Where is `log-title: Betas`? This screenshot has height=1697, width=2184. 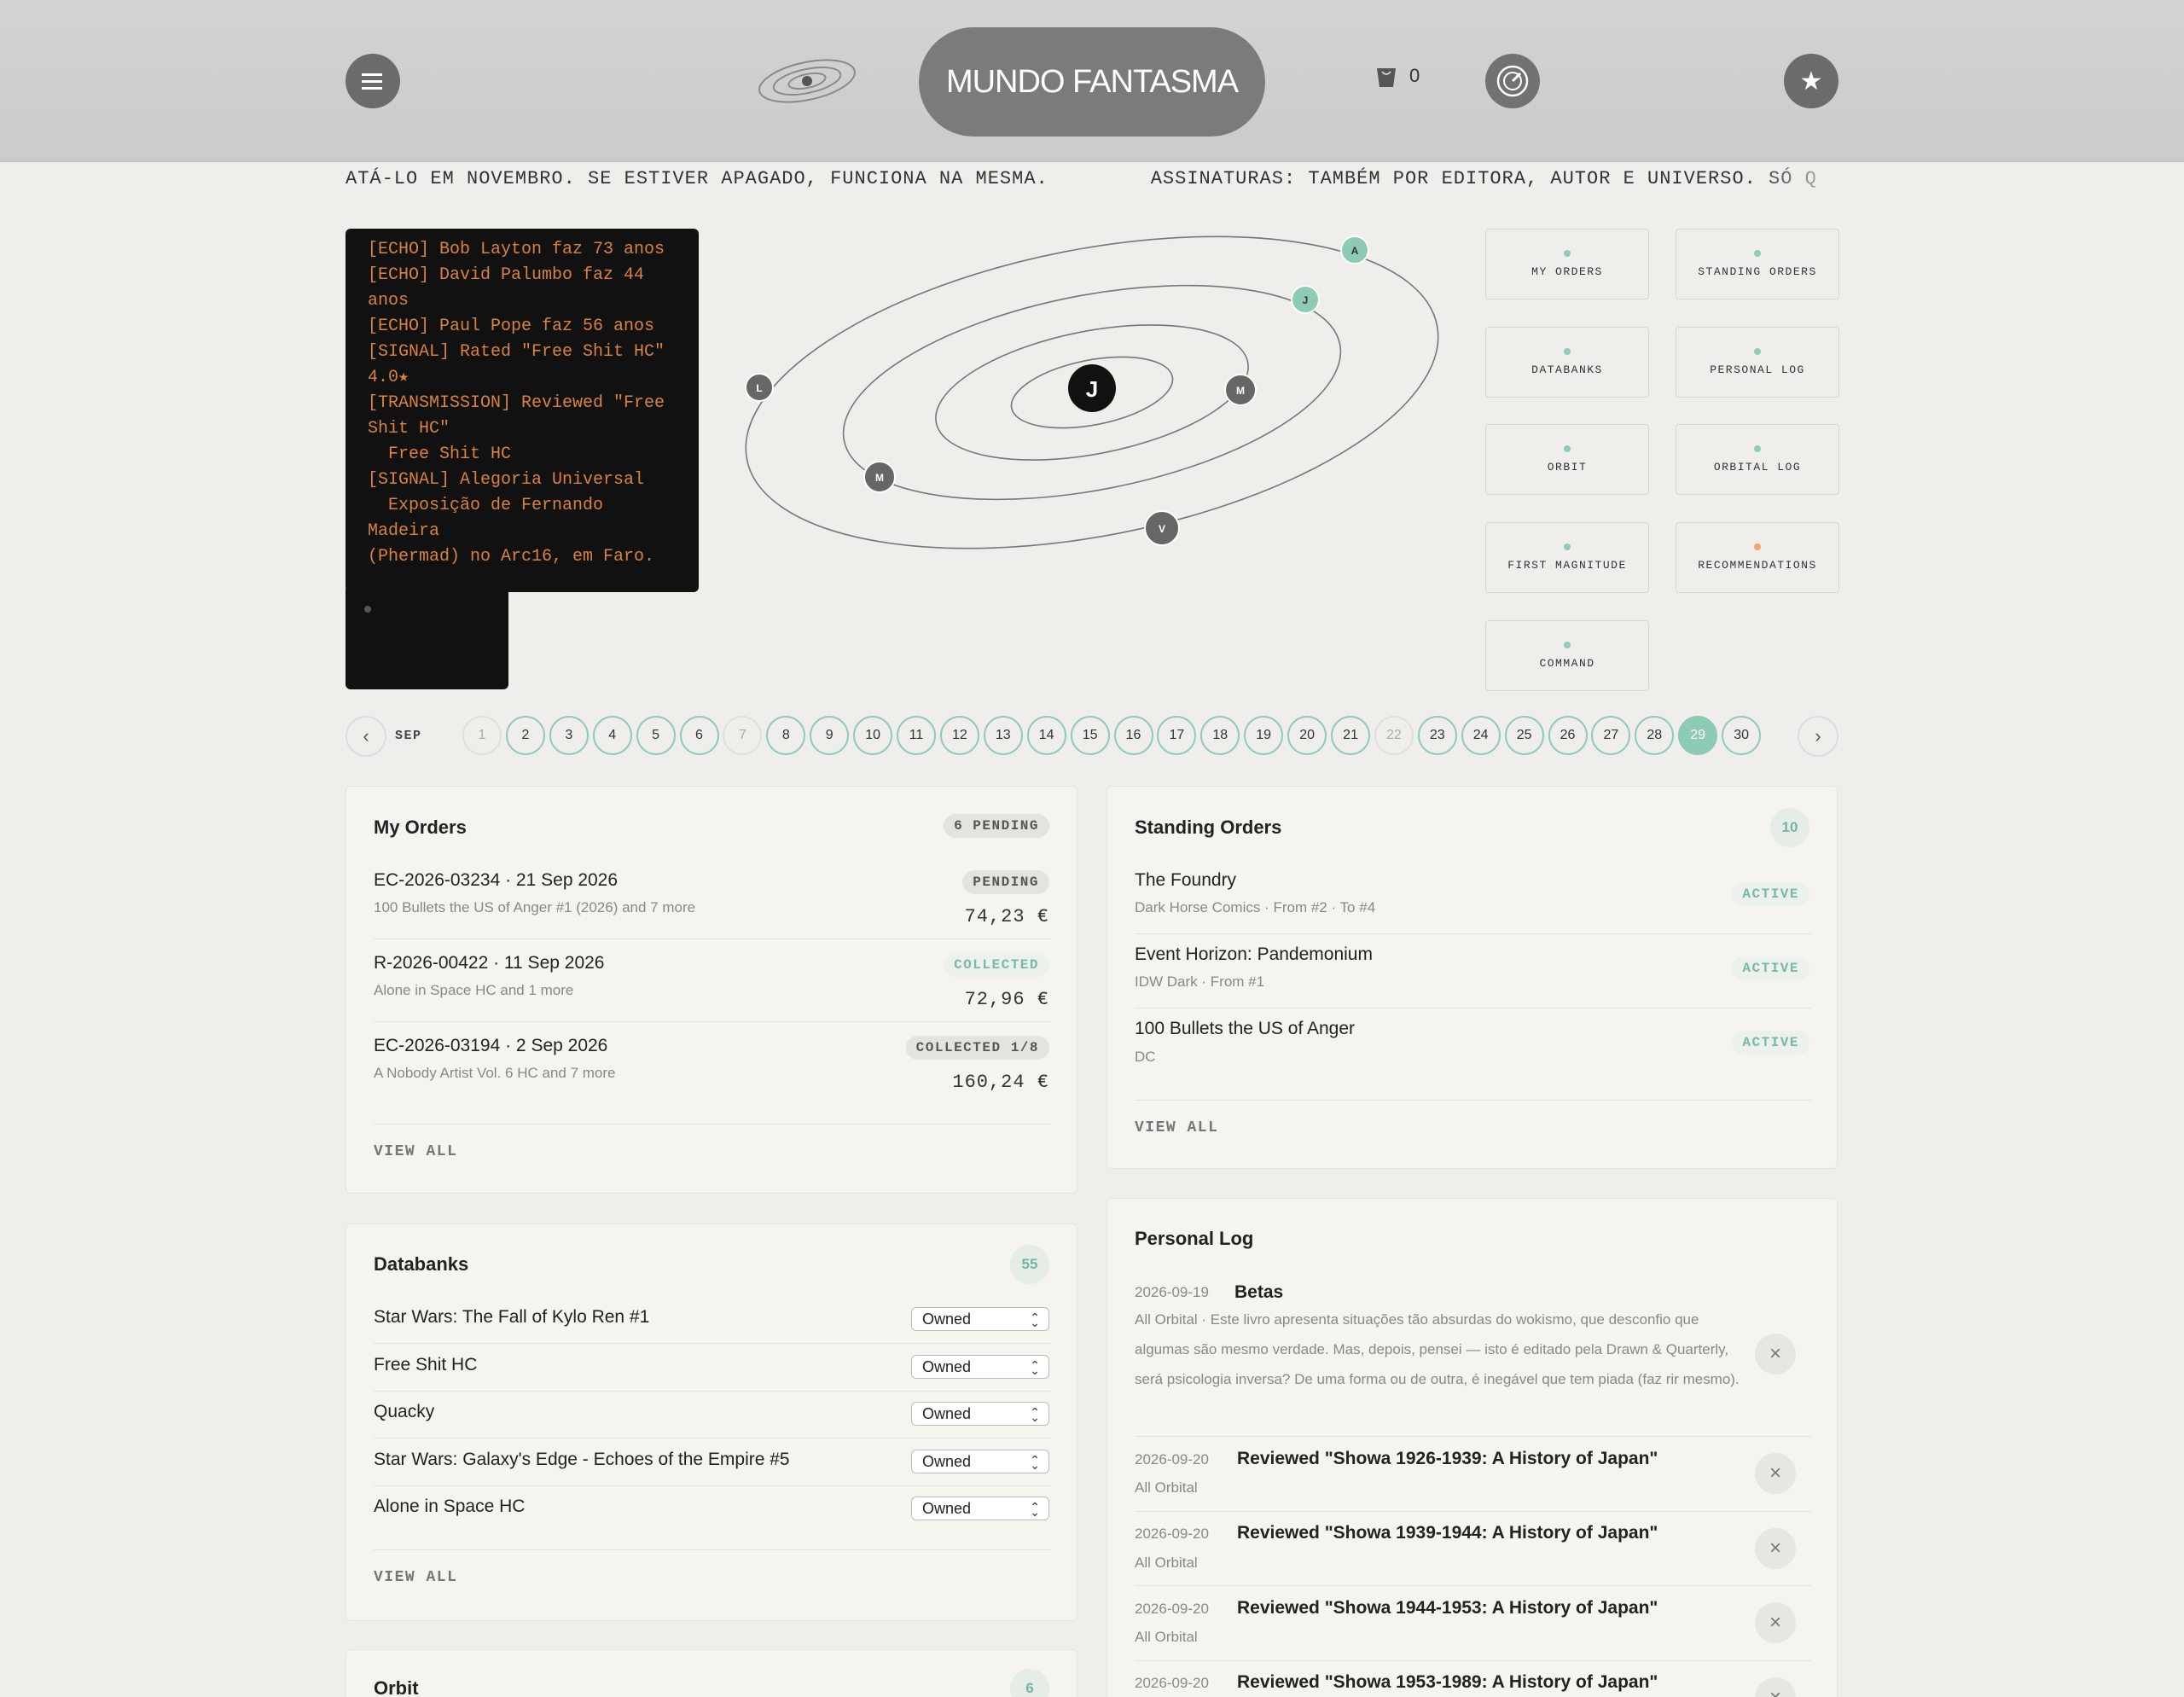 log-title: Betas is located at coordinates (1259, 1292).